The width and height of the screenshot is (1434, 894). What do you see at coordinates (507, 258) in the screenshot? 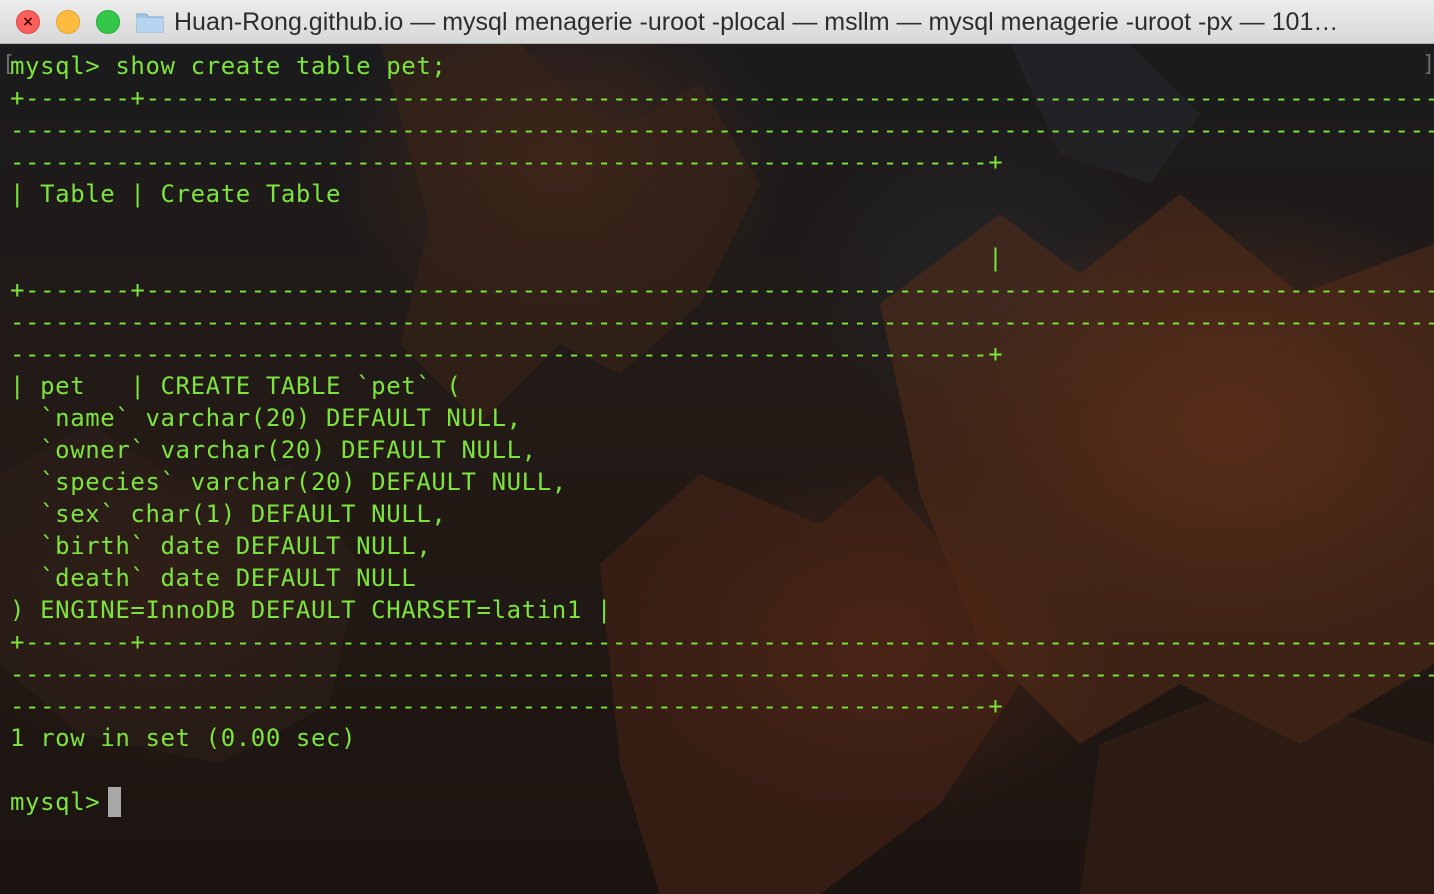
I see `terminal-line: |` at bounding box center [507, 258].